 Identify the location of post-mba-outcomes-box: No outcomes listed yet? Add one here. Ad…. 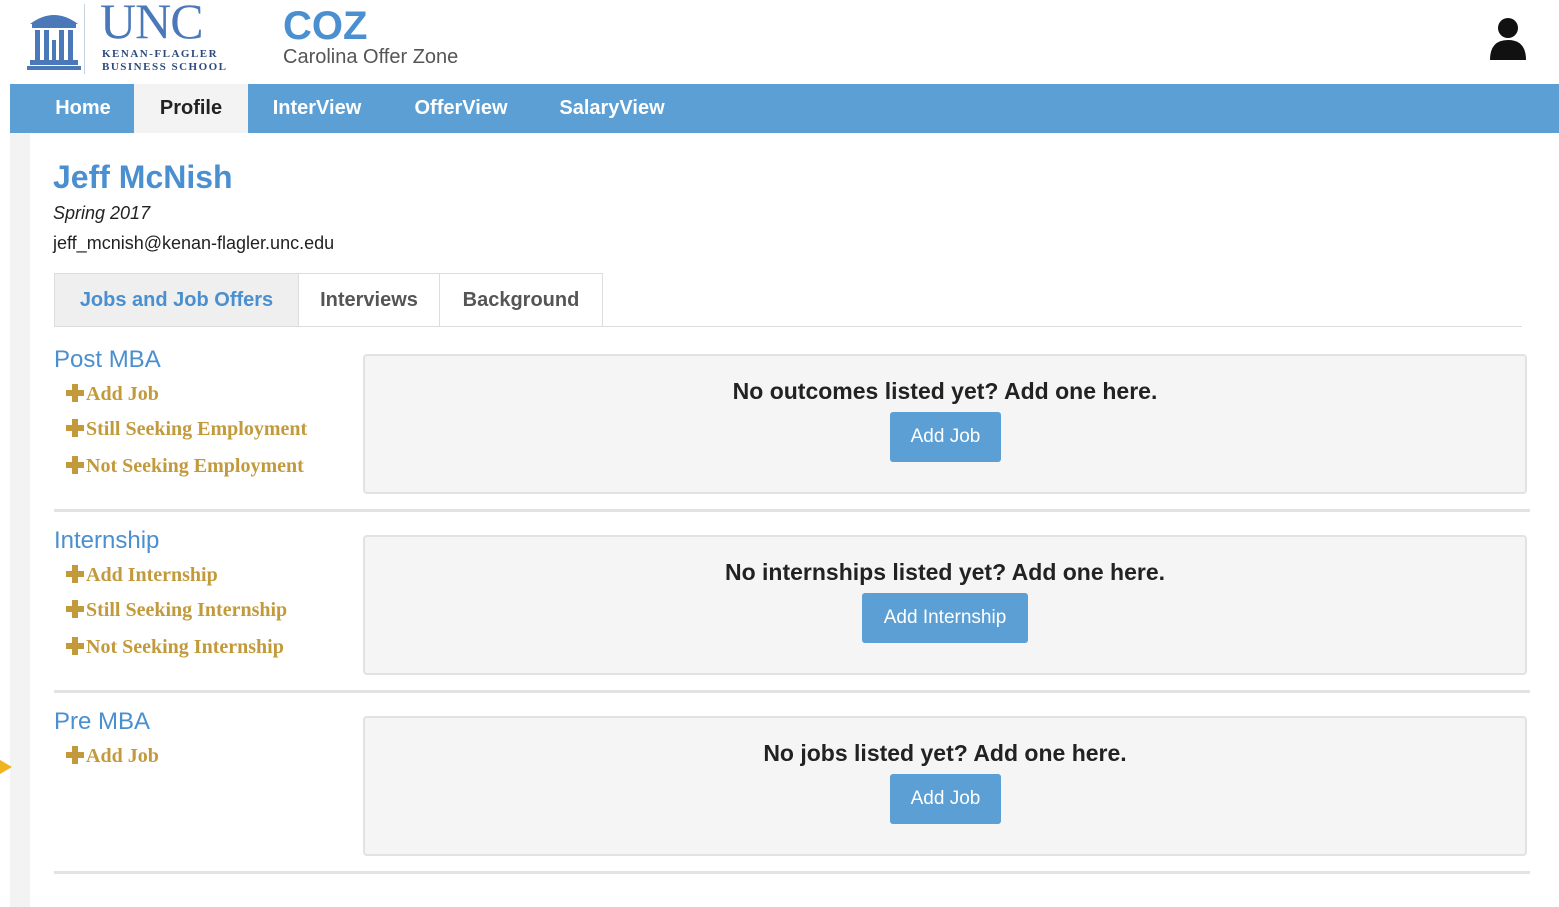
(945, 424).